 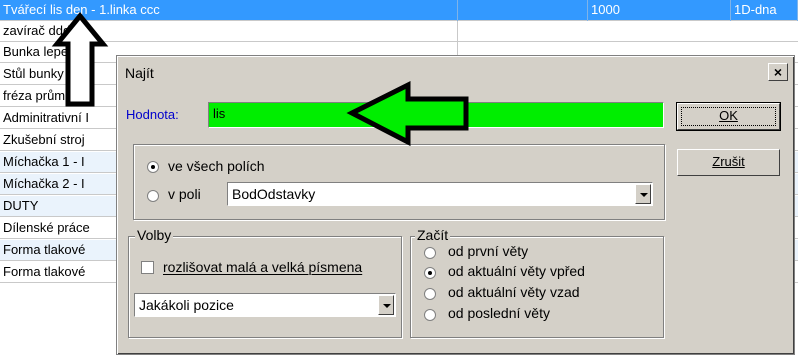 What do you see at coordinates (436, 115) in the screenshot?
I see `search-value-input: lis` at bounding box center [436, 115].